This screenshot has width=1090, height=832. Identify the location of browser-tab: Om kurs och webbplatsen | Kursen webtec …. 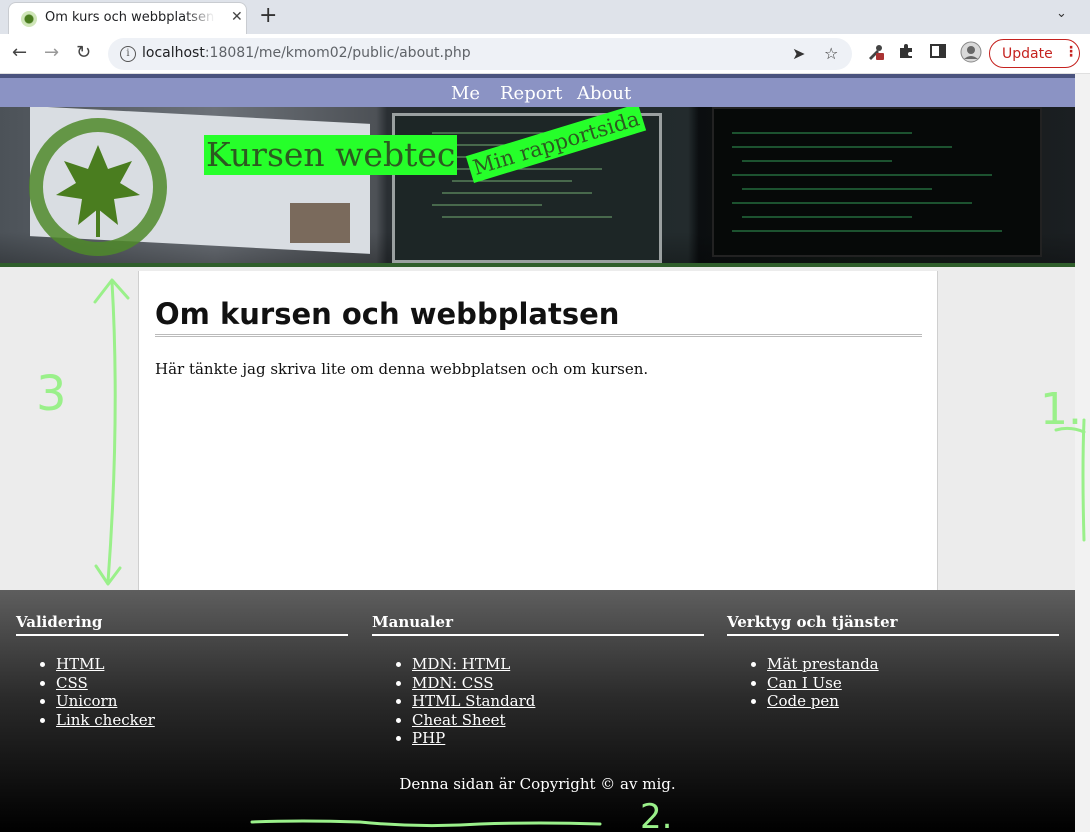
(127, 18).